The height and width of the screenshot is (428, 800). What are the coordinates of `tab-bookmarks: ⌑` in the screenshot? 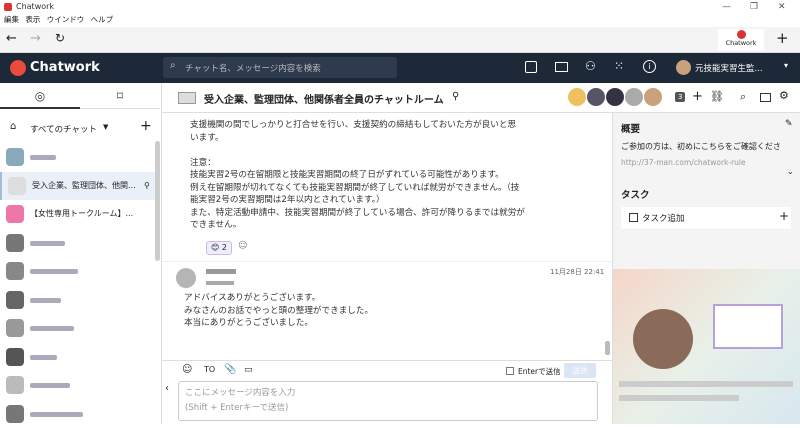 It's located at (120, 96).